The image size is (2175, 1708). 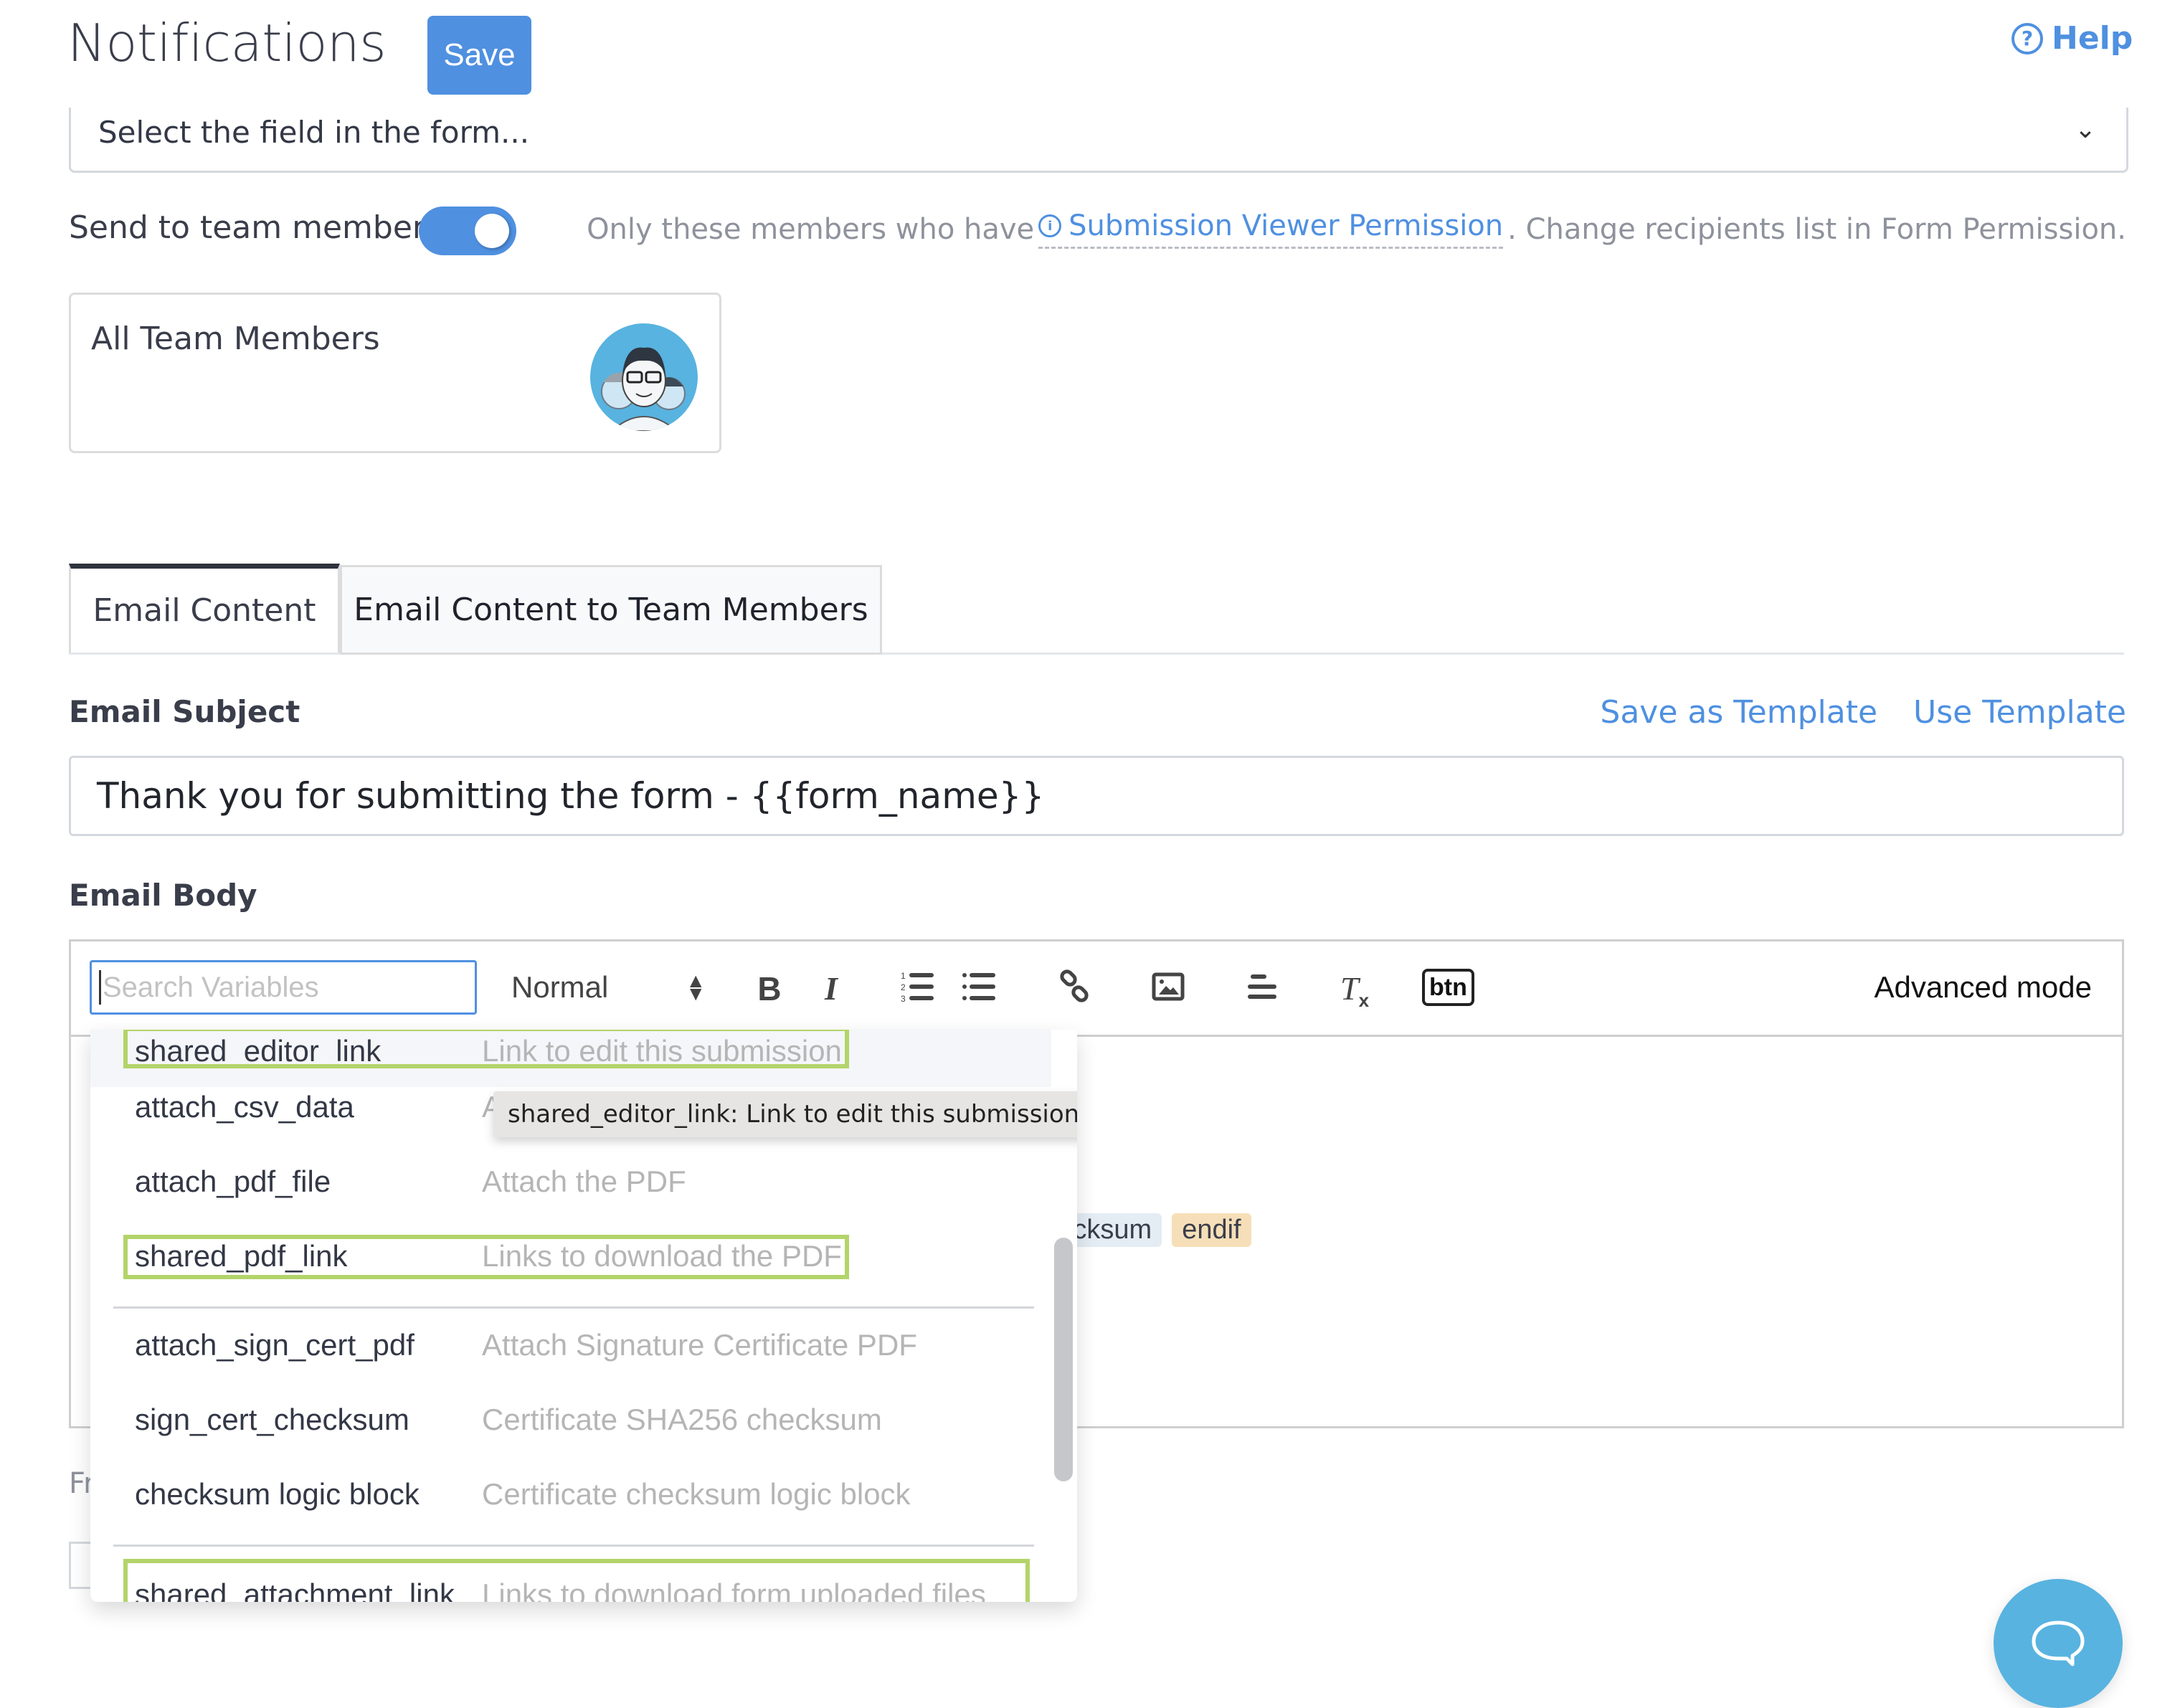 What do you see at coordinates (1211, 1230) in the screenshot?
I see `endif-chip: endif` at bounding box center [1211, 1230].